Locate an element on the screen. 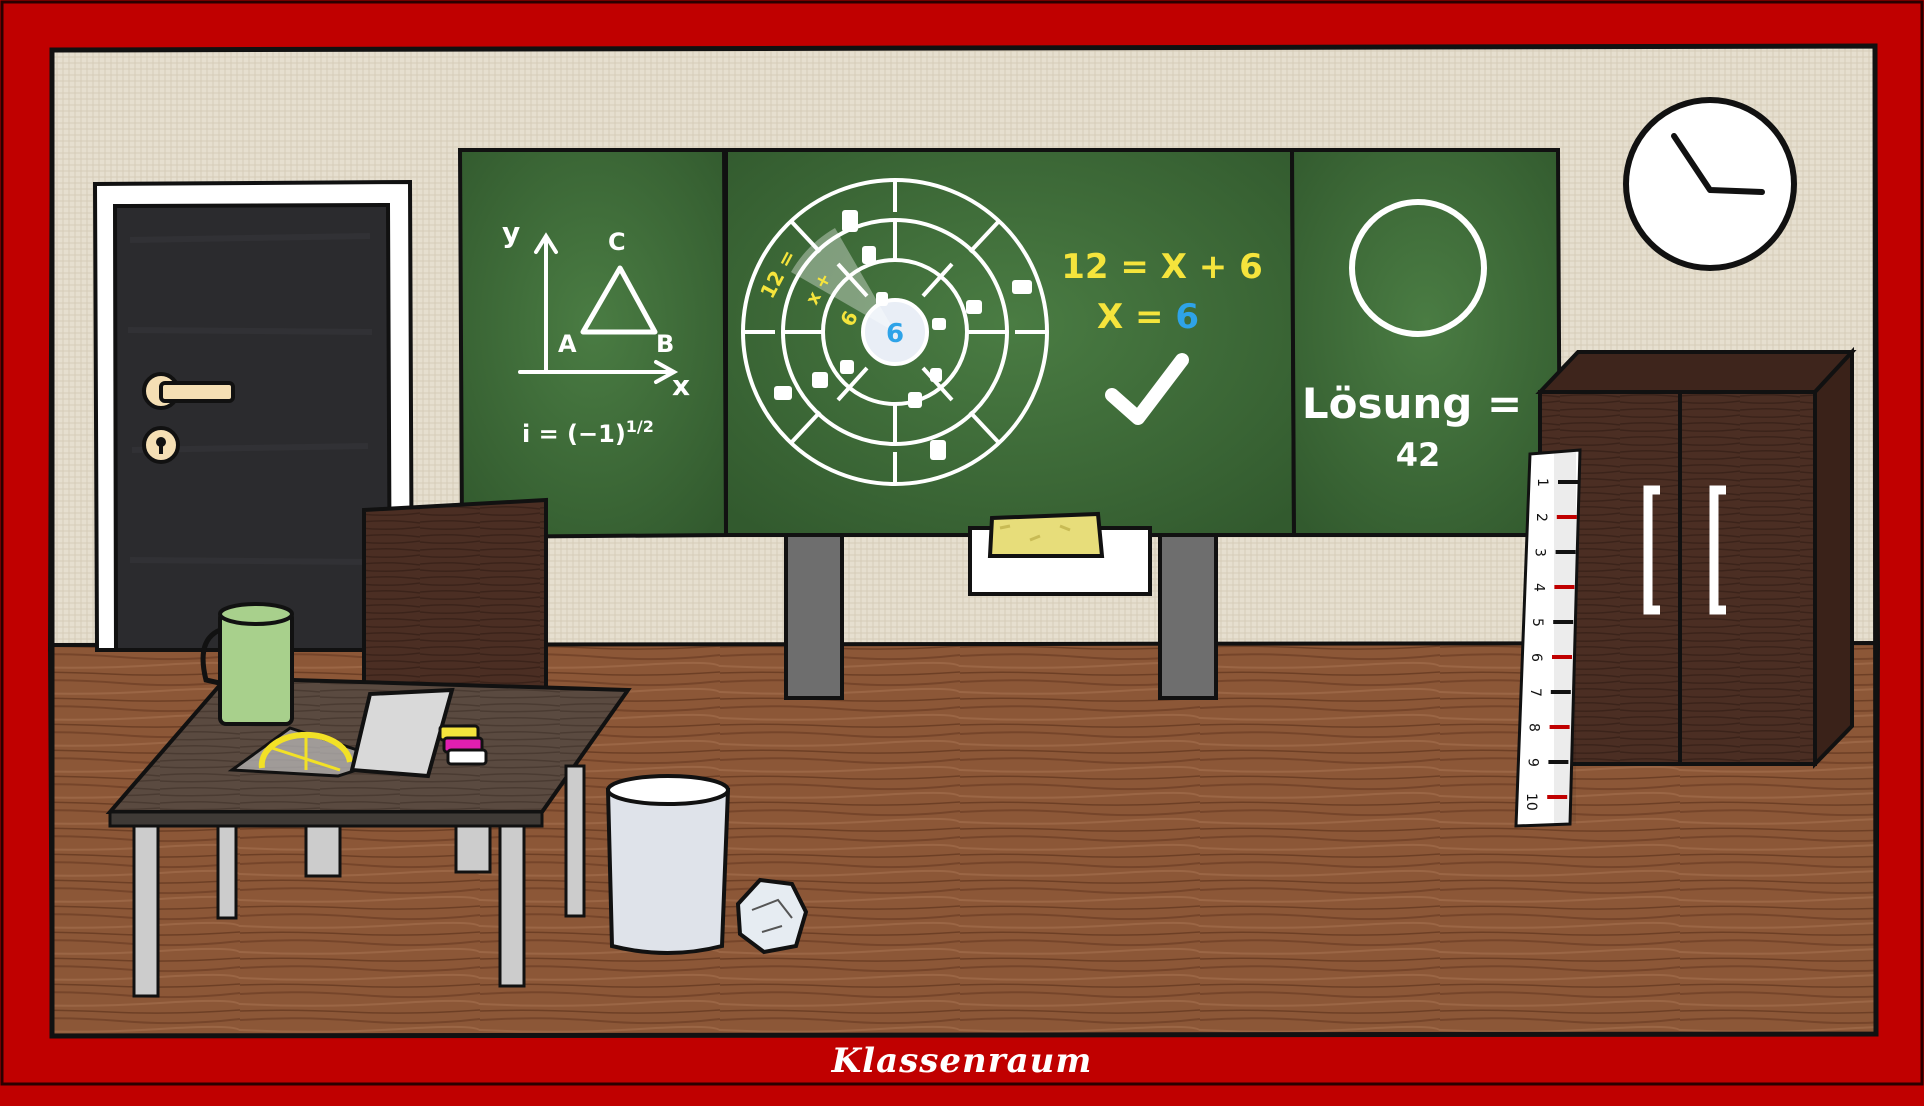 The width and height of the screenshot is (1924, 1106). ruler-number: 1 is located at coordinates (1542, 482).